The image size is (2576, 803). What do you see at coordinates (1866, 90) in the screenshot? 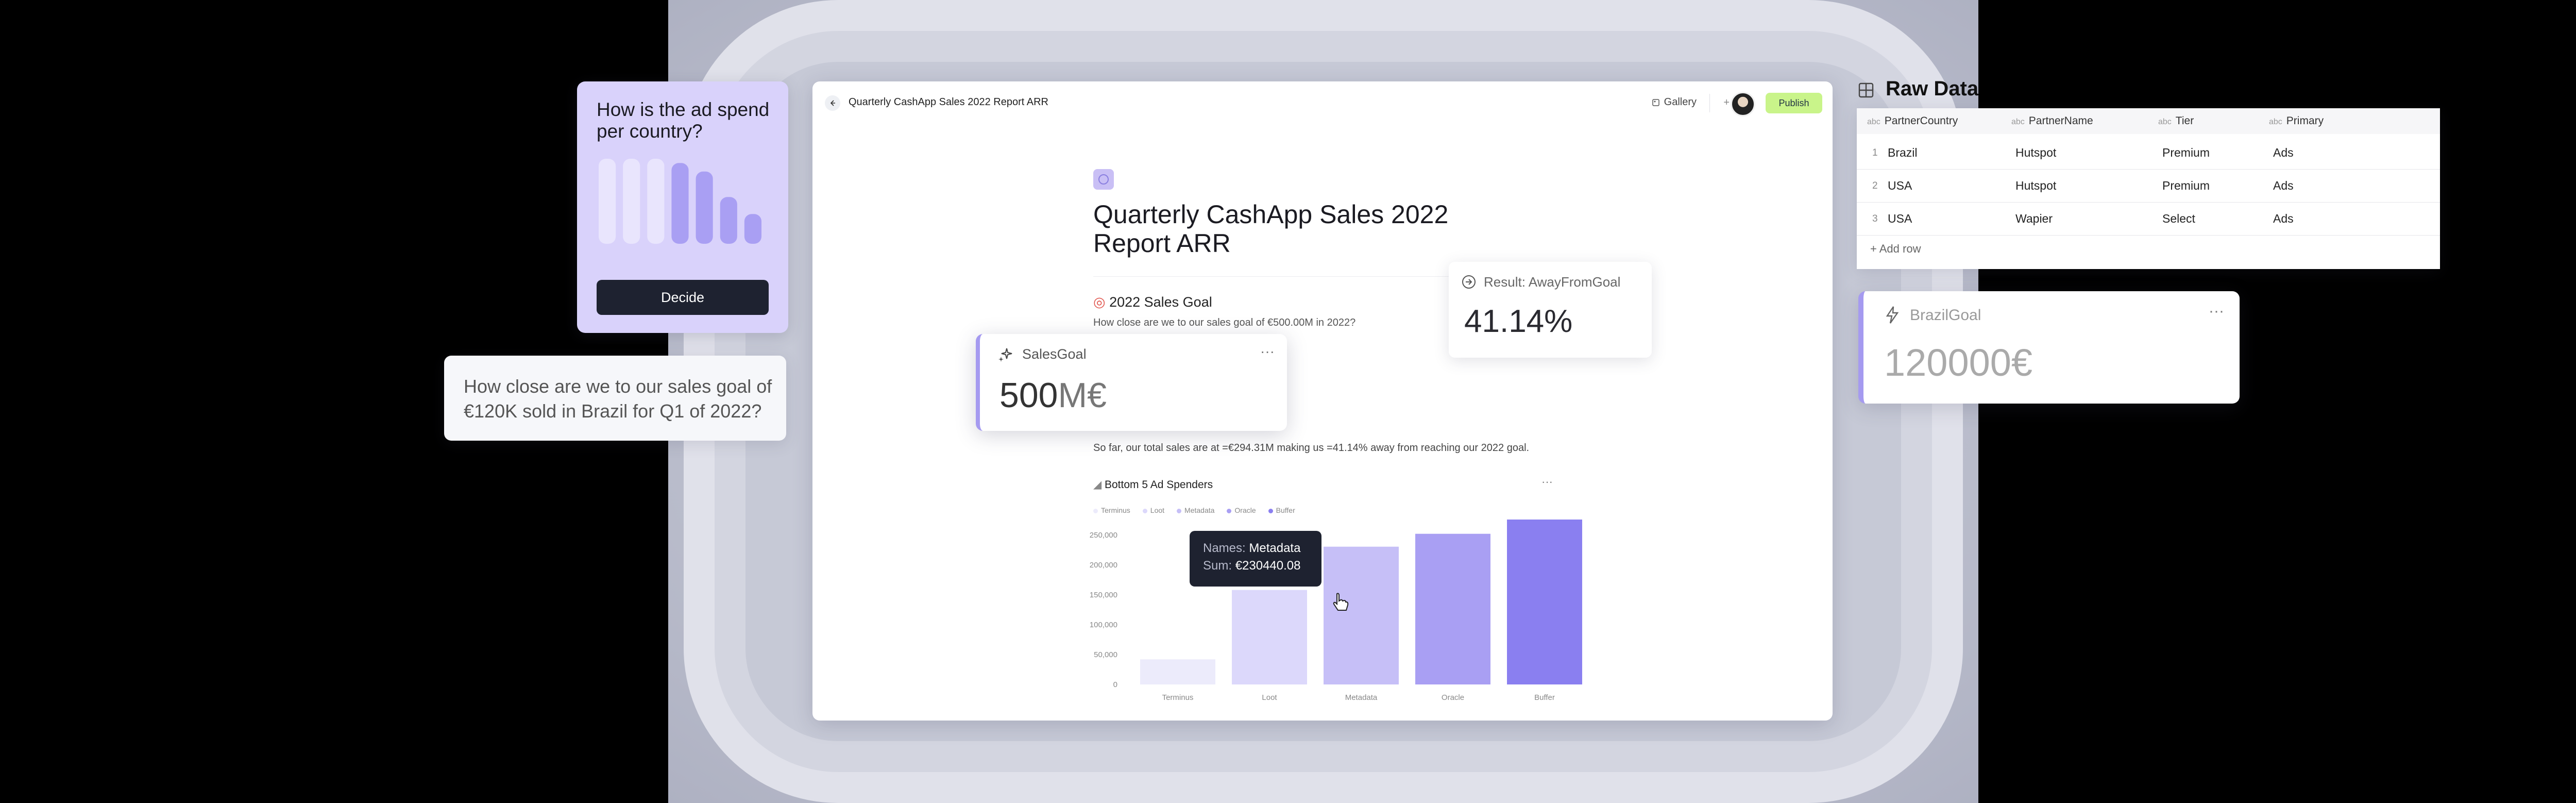
I see `table-grid-icon` at bounding box center [1866, 90].